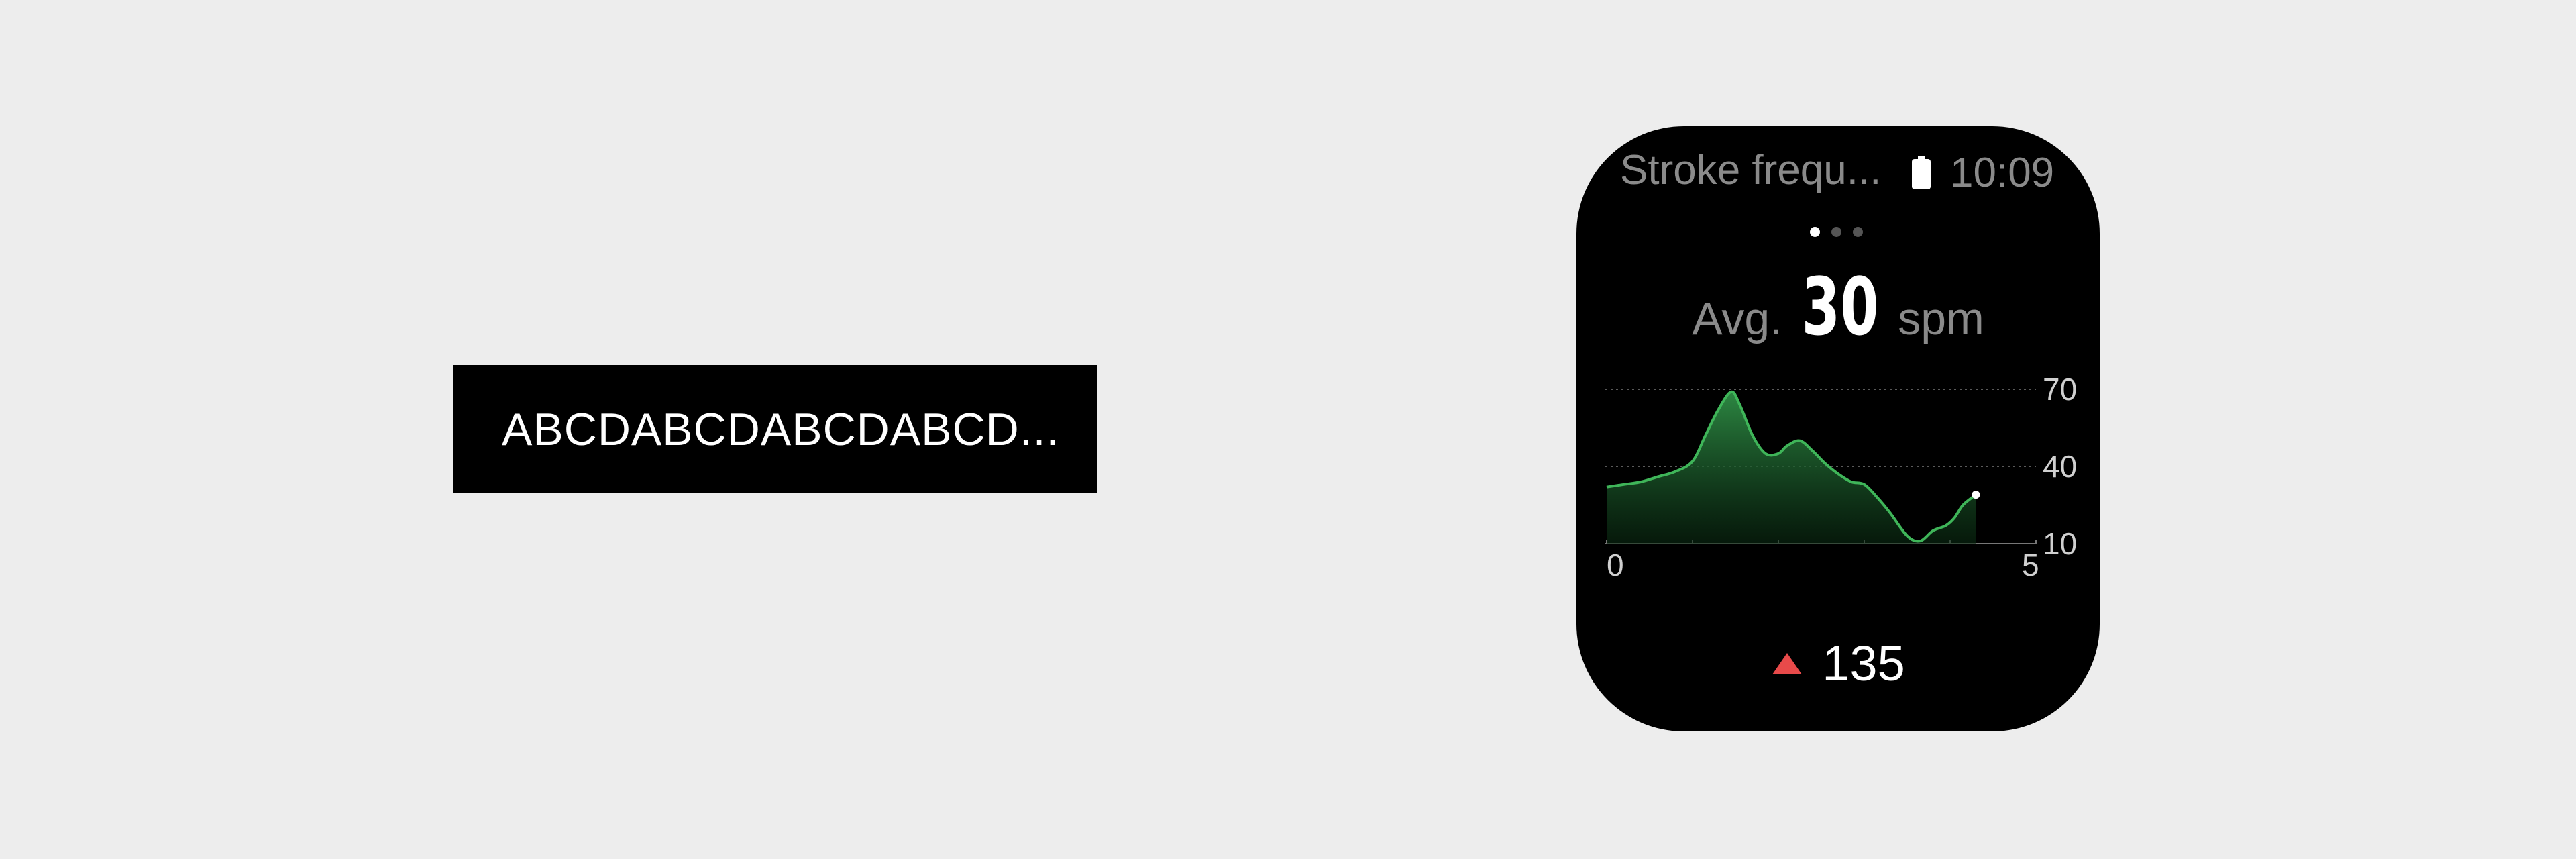 The image size is (2576, 859). Describe the element at coordinates (1791, 468) in the screenshot. I see `series-area` at that location.